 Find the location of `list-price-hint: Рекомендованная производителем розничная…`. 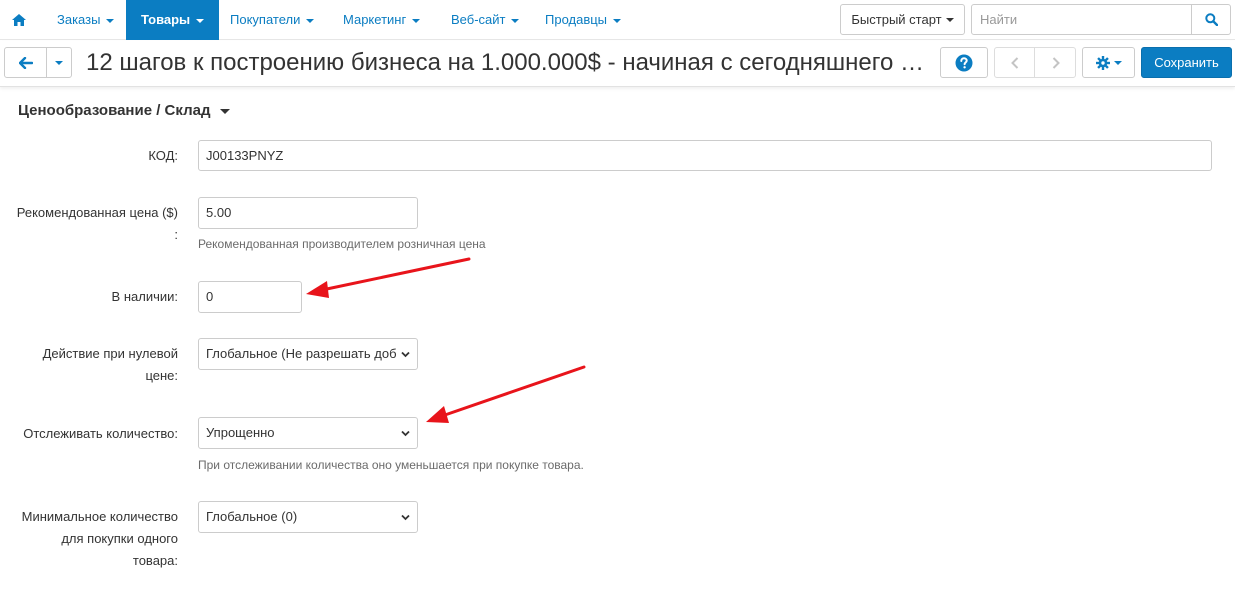

list-price-hint: Рекомендованная производителем розничная… is located at coordinates (342, 244).